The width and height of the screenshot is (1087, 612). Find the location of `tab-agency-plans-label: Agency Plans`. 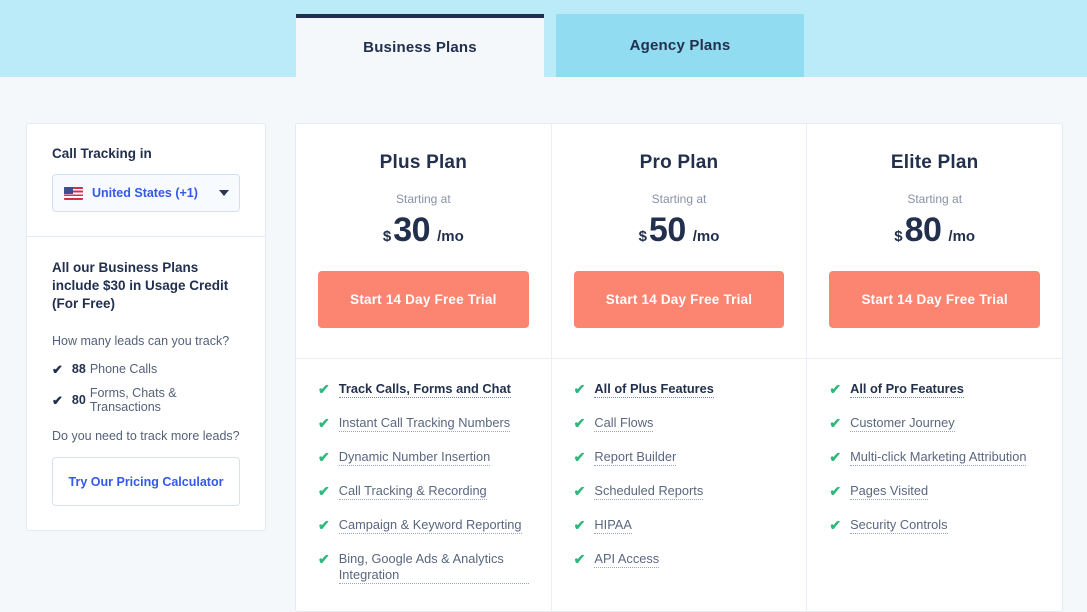

tab-agency-plans-label: Agency Plans is located at coordinates (680, 45).